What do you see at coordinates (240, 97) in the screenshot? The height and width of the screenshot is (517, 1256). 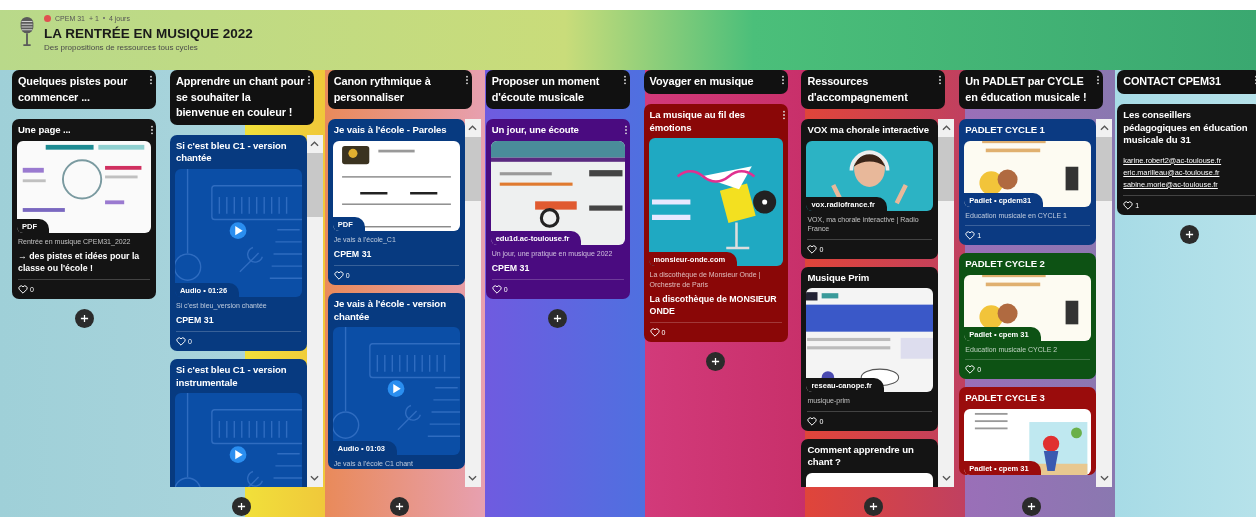 I see `column-title: Apprendre un chant pour se souhaiter la bienvenue en couleur !` at bounding box center [240, 97].